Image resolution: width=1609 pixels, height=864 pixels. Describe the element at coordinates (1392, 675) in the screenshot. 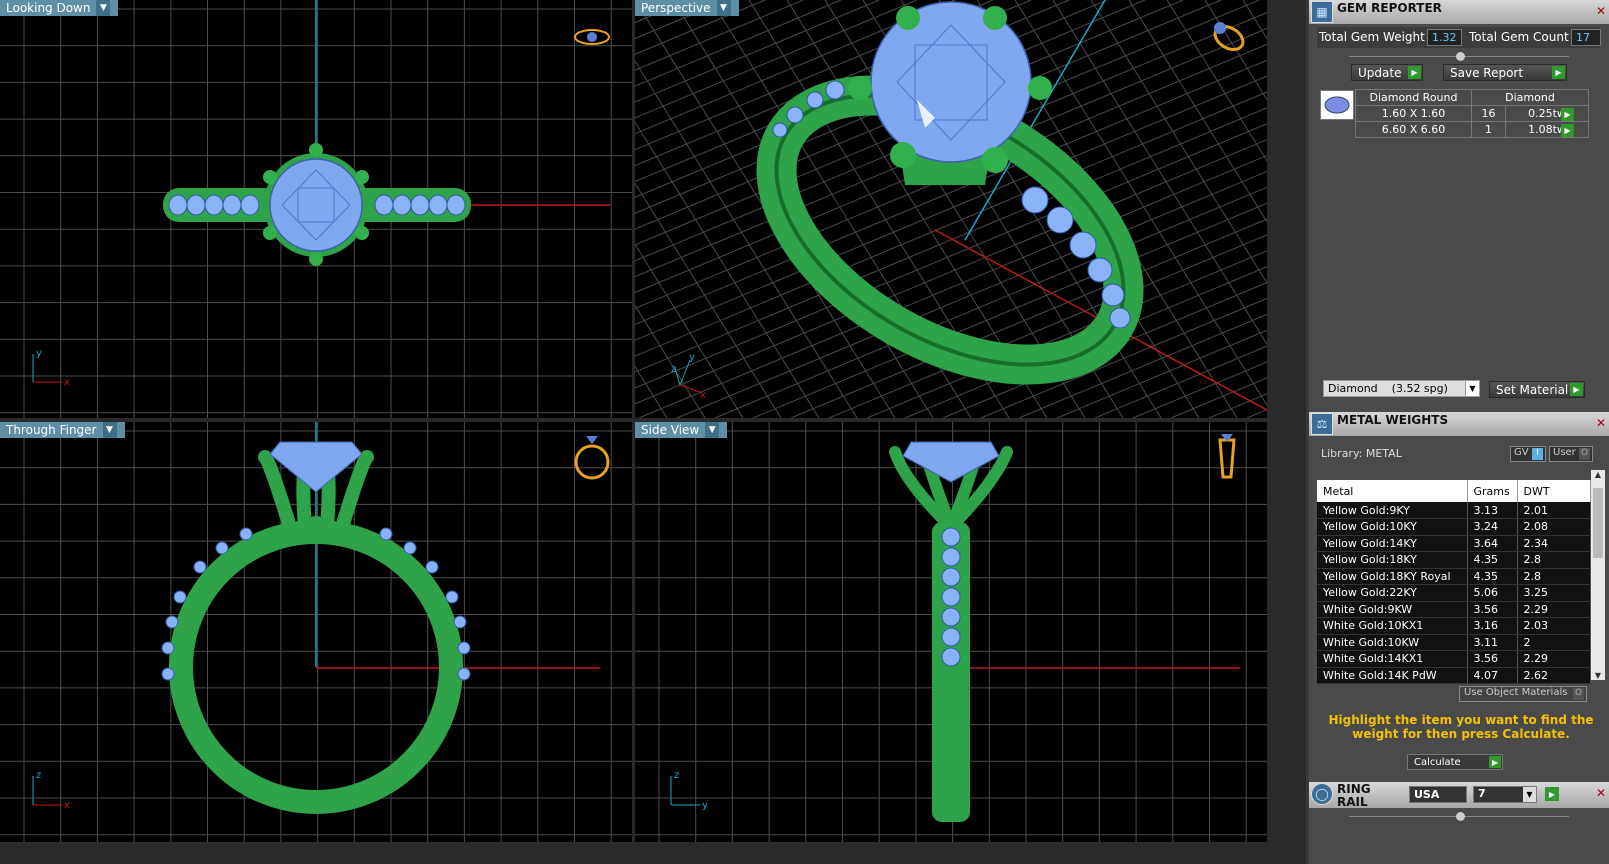

I see `metal-cell-metal: White Gold:14K PdW` at that location.